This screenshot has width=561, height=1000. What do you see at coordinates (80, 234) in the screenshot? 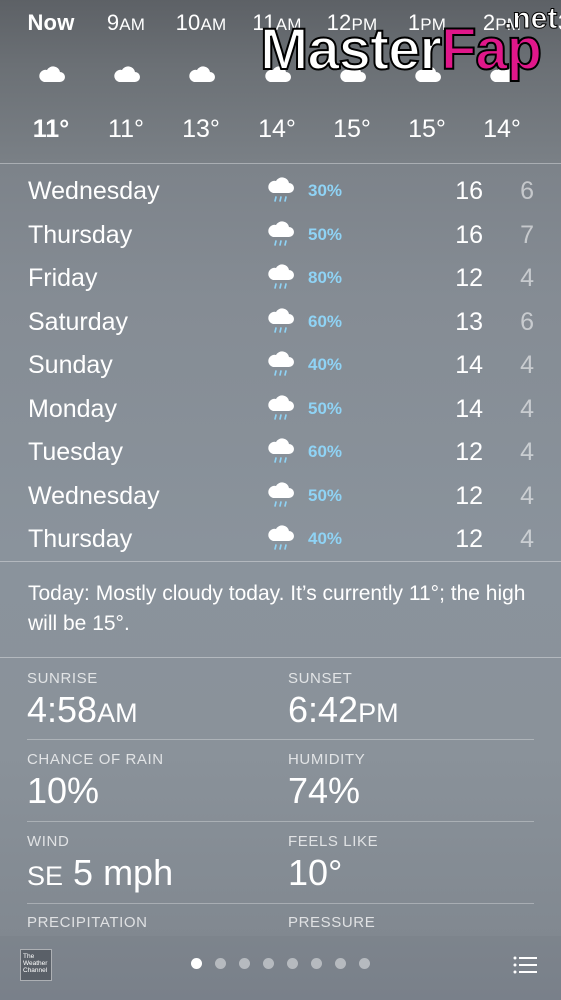
I see `day-name: Thursday` at bounding box center [80, 234].